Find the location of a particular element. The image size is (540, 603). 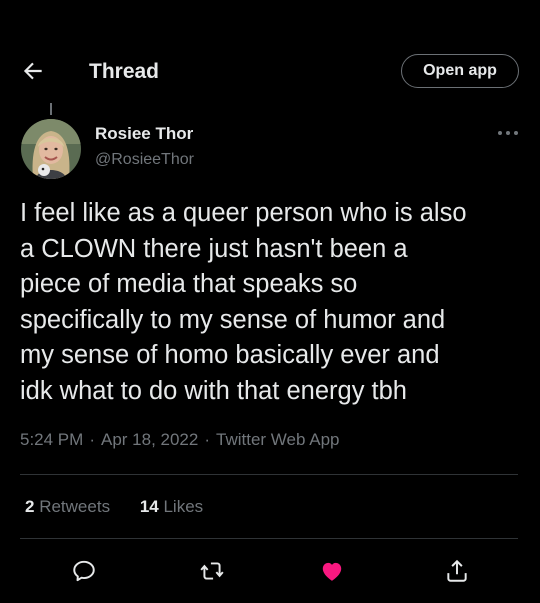

heart-icon is located at coordinates (332, 571).